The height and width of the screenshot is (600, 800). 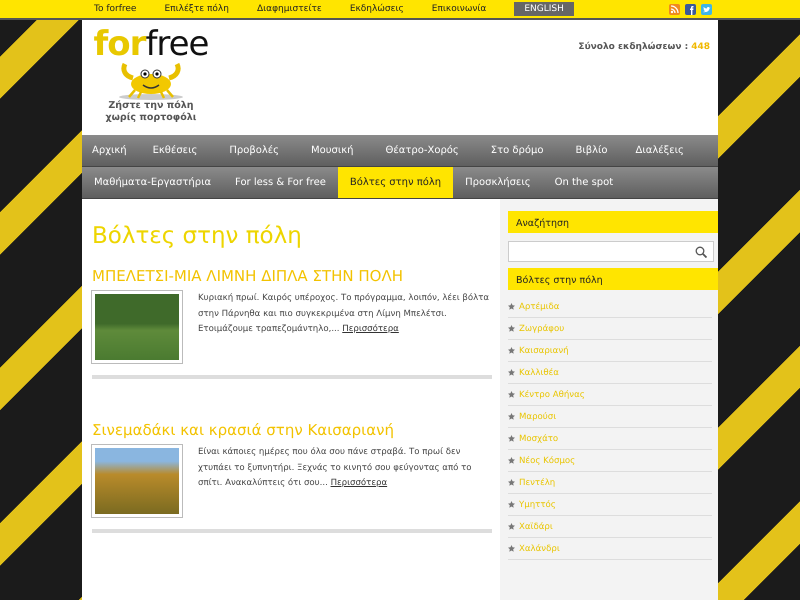 I want to click on top-nav-link: Διαφημιστείτε, so click(x=289, y=9).